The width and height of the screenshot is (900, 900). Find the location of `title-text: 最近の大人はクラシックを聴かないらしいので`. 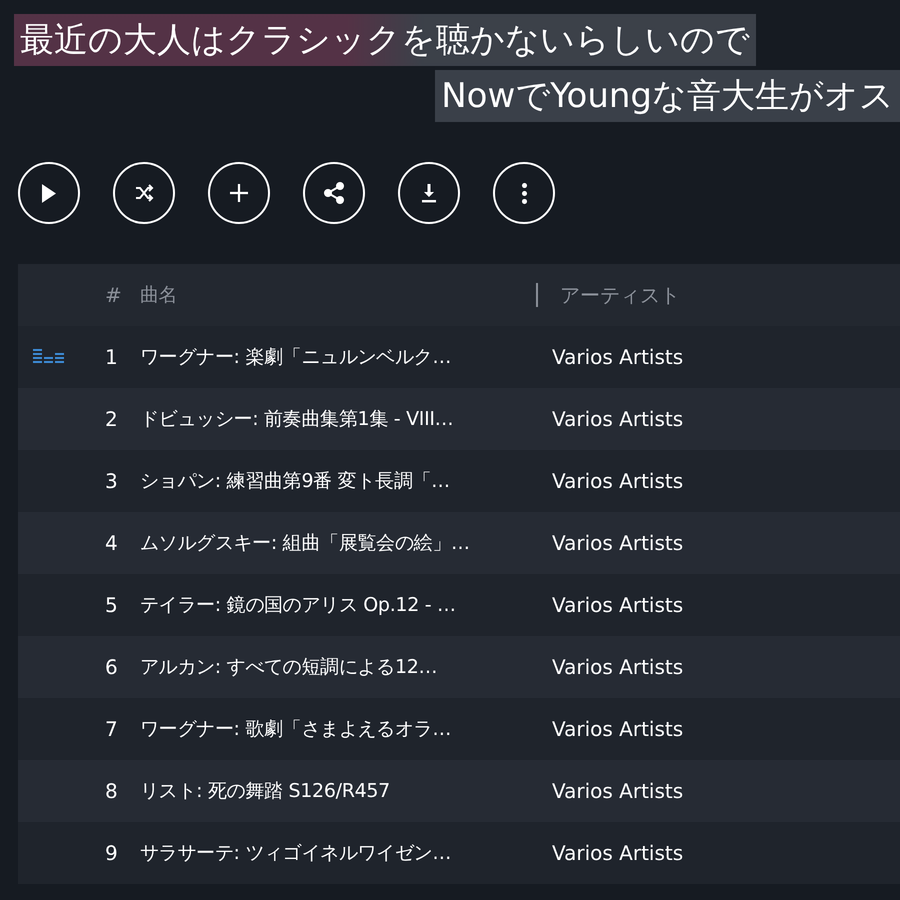

title-text: 最近の大人はクラシックを聴かないらしいので is located at coordinates (385, 40).